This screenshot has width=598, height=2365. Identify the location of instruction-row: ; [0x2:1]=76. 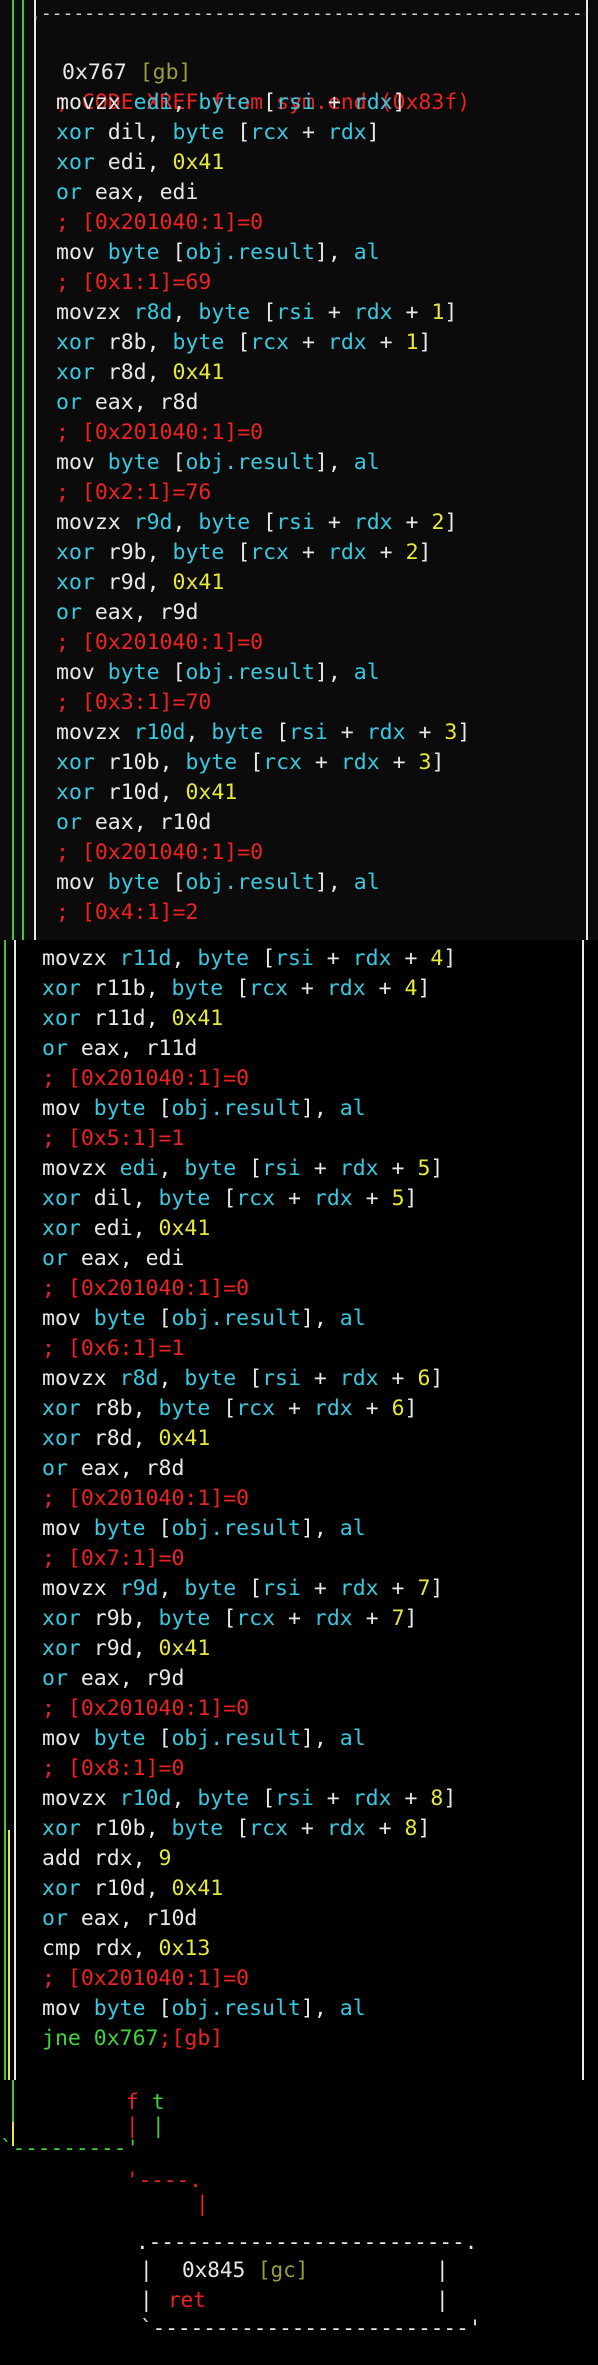
(299, 493).